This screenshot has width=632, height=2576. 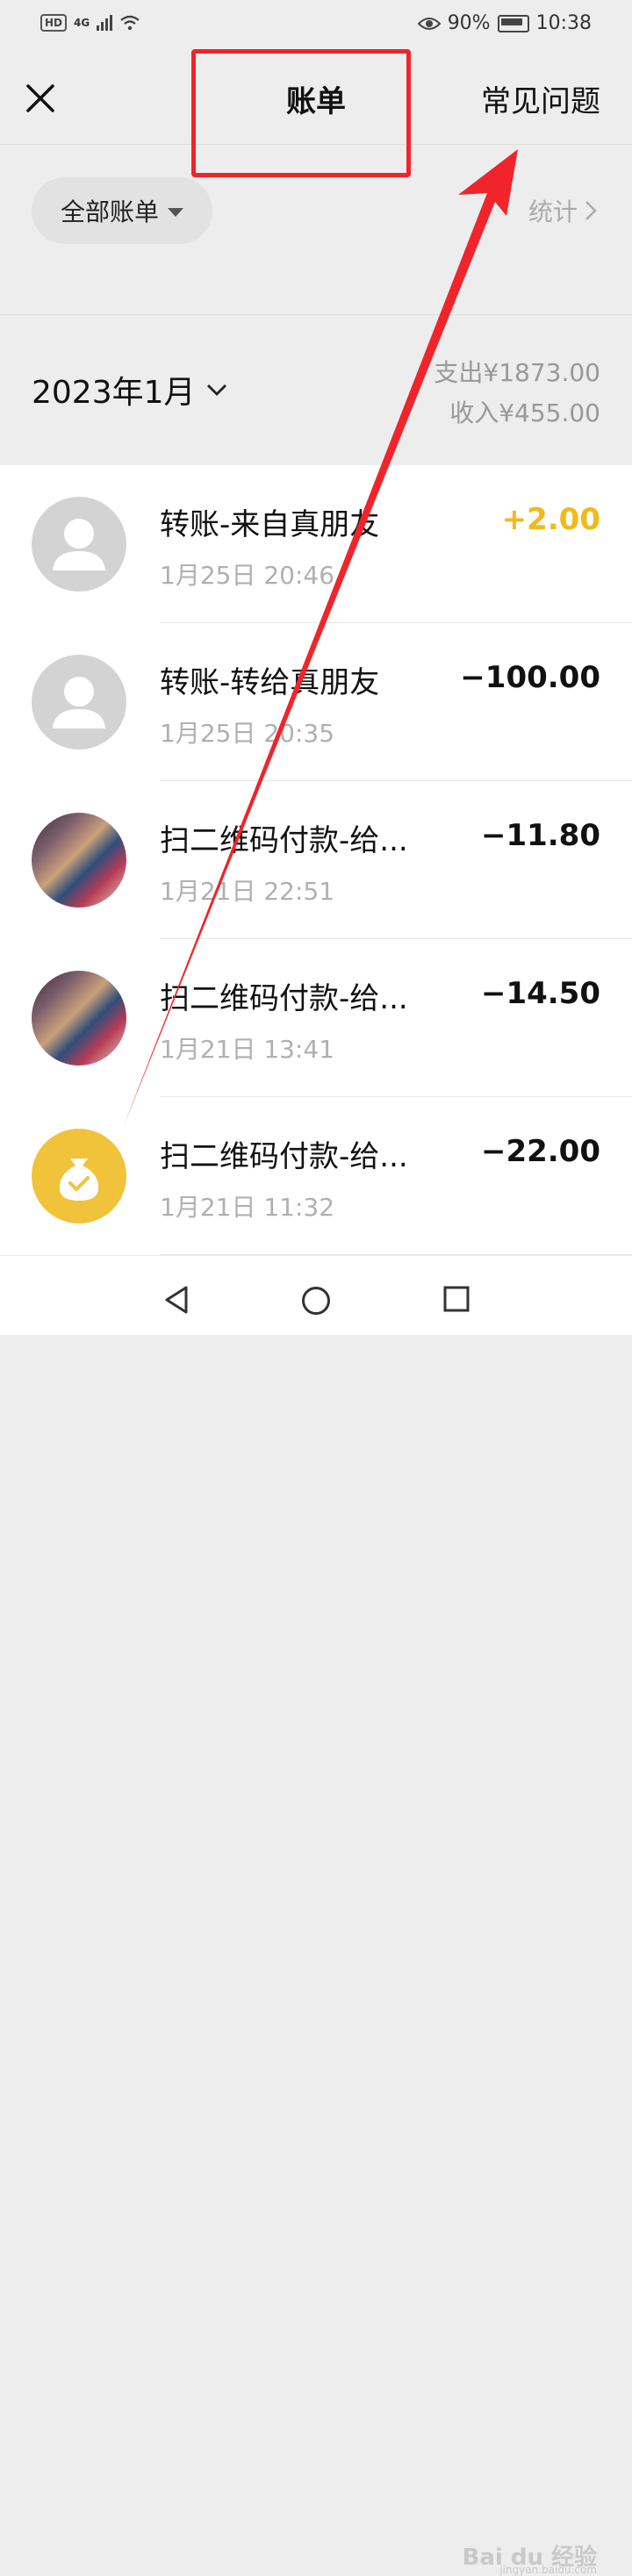 I want to click on month-label: 2023年1月, so click(x=114, y=393).